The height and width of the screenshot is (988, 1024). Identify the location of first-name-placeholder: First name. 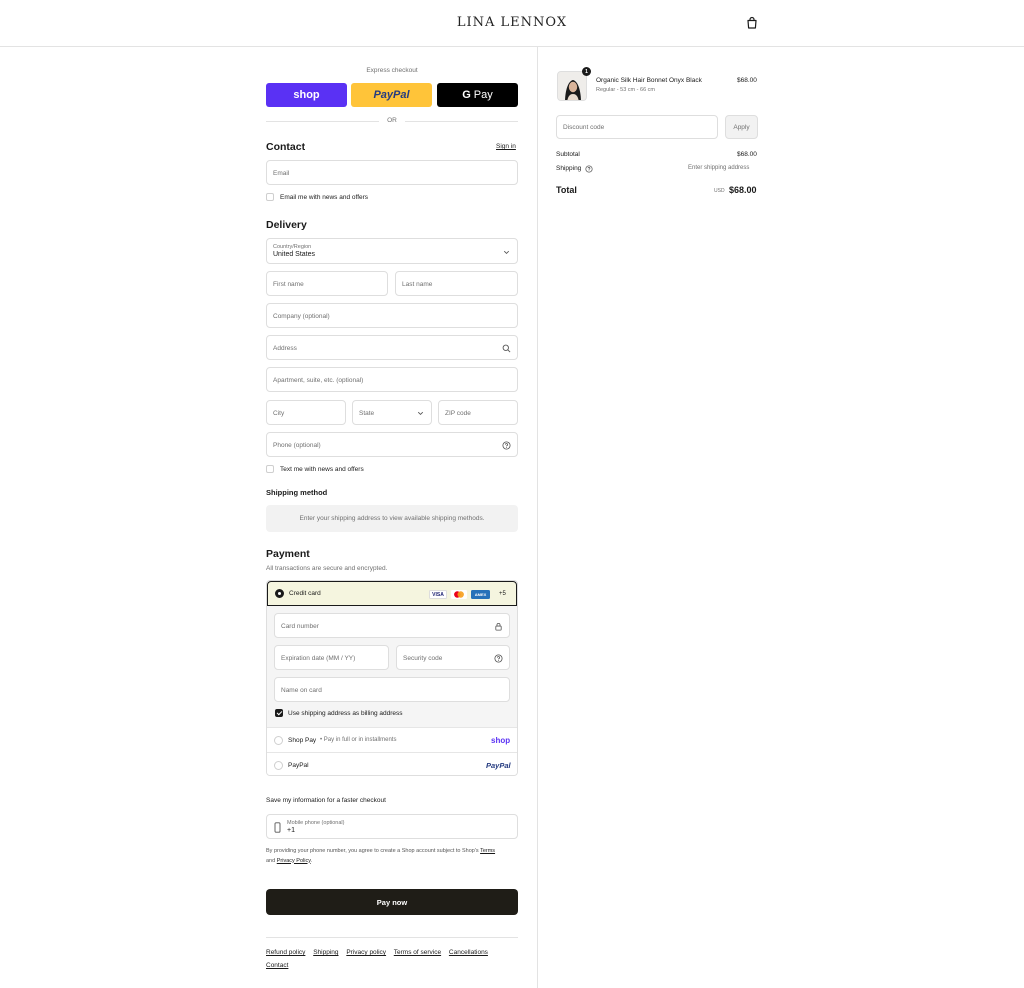
(288, 284).